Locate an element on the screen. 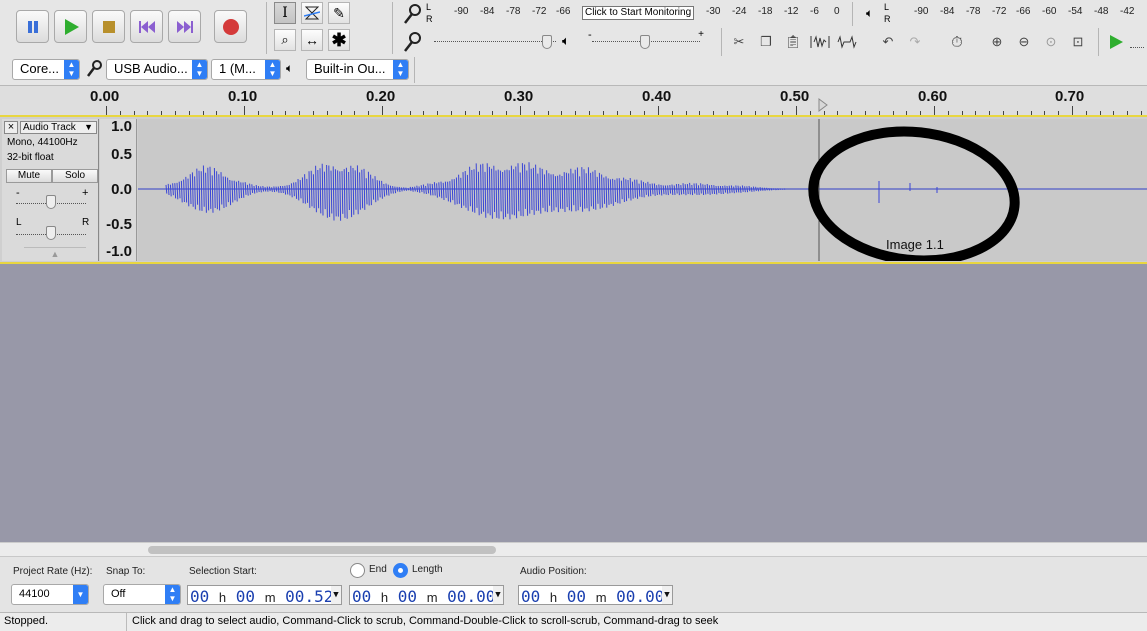 This screenshot has height=631, width=1147. meter-tick: -24 is located at coordinates (739, 11).